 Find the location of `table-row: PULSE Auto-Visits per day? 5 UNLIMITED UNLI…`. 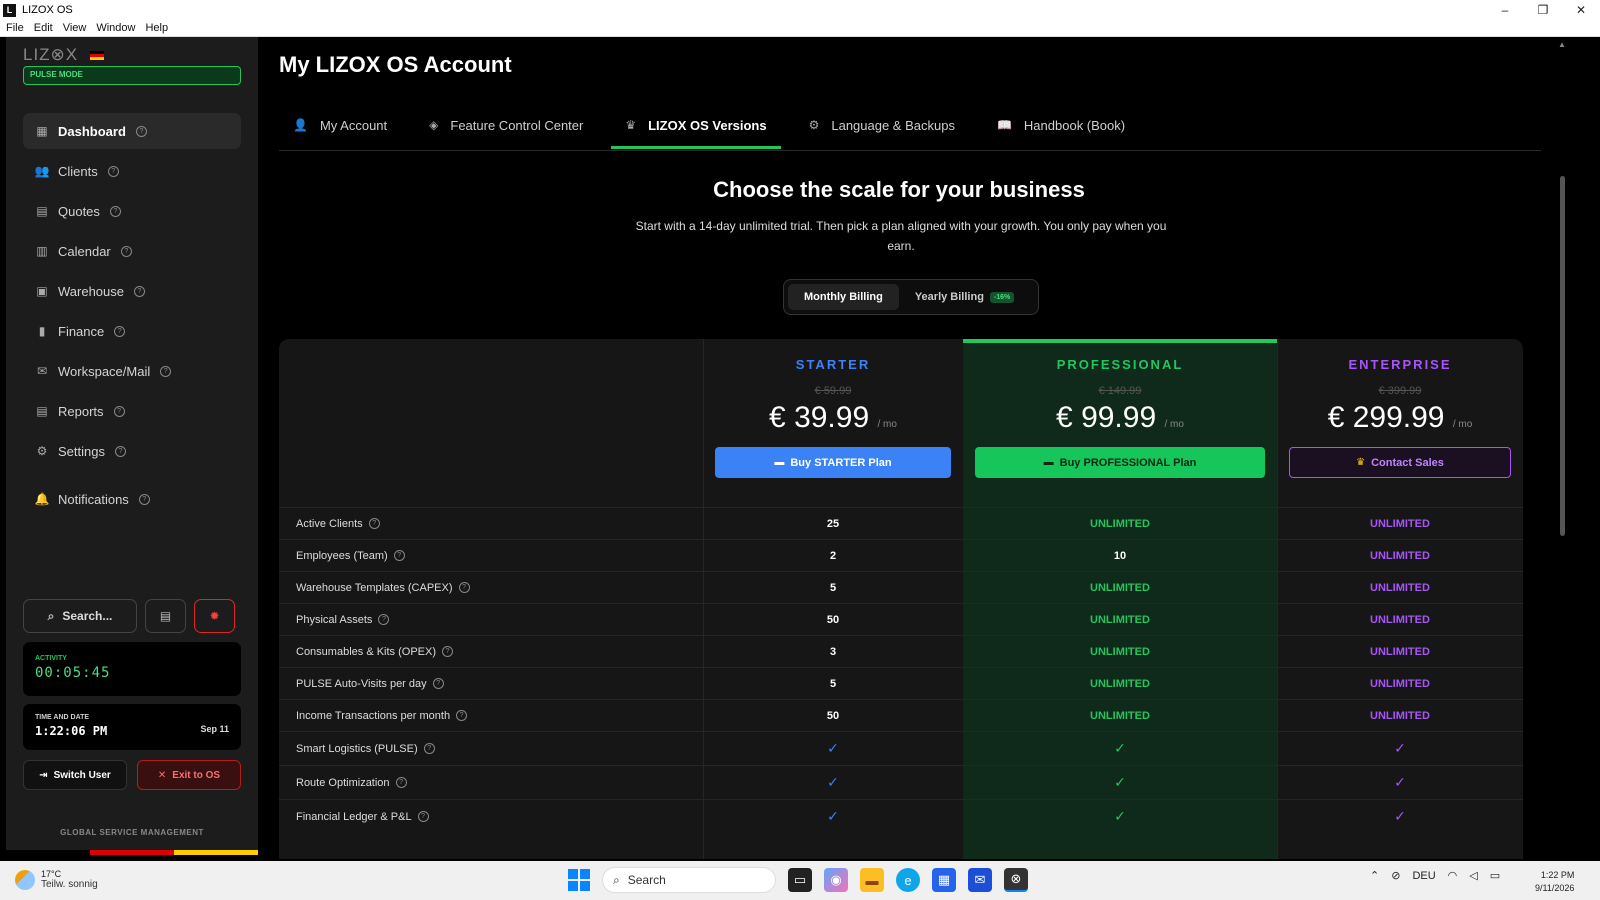

table-row: PULSE Auto-Visits per day? 5 UNLIMITED UNLI… is located at coordinates (901, 683).